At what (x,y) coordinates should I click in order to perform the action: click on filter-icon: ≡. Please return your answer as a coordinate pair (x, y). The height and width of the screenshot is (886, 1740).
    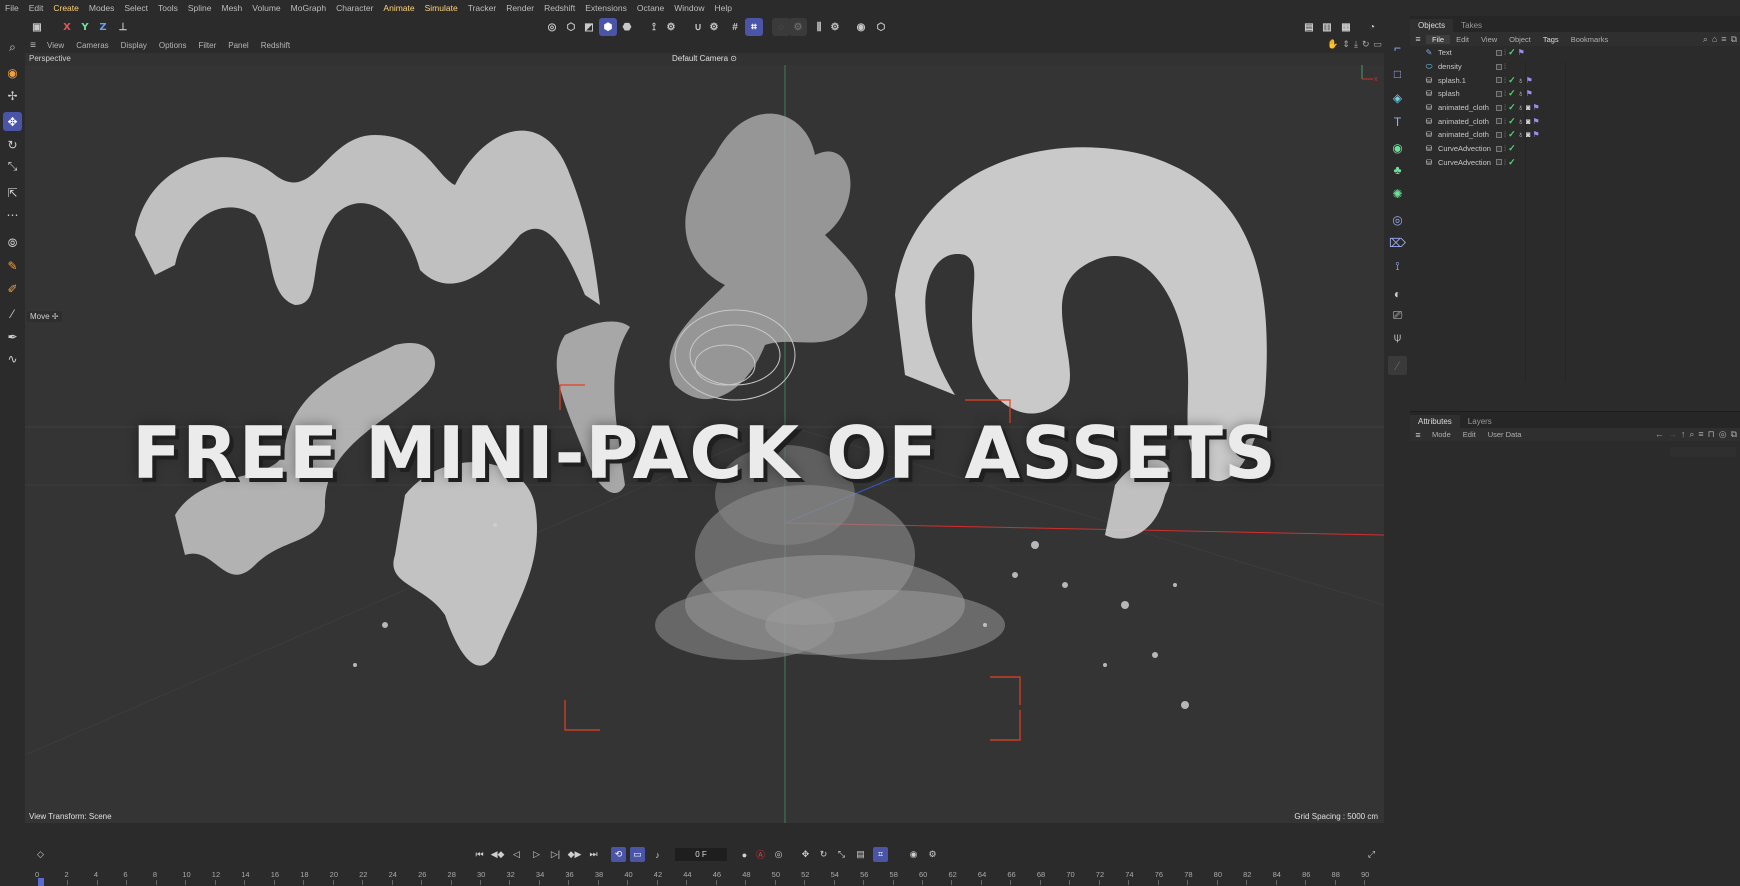
    Looking at the image, I should click on (1723, 39).